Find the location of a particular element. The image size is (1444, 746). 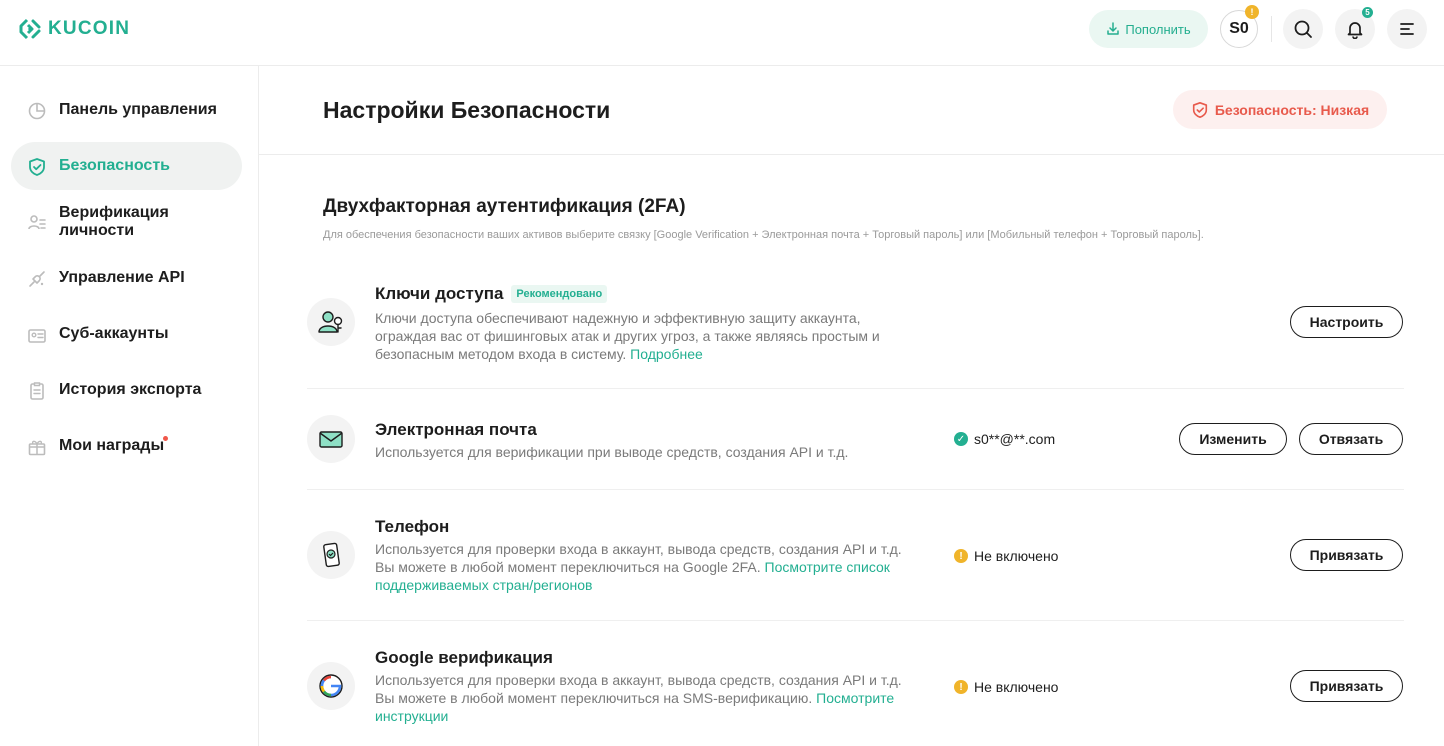

phone-status: ! Не включено is located at coordinates (1006, 556).